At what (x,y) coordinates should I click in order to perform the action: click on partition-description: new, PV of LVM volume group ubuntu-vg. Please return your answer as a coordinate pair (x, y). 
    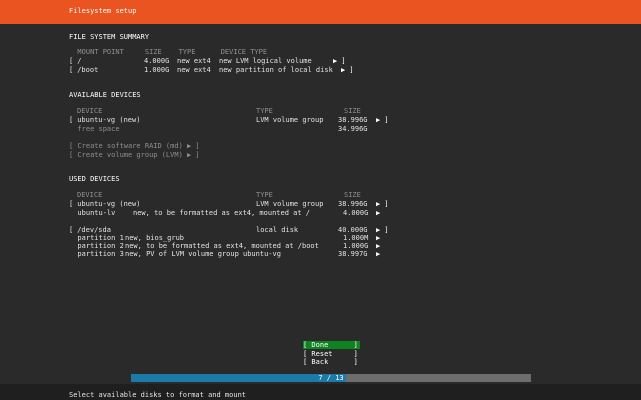
    Looking at the image, I should click on (203, 254).